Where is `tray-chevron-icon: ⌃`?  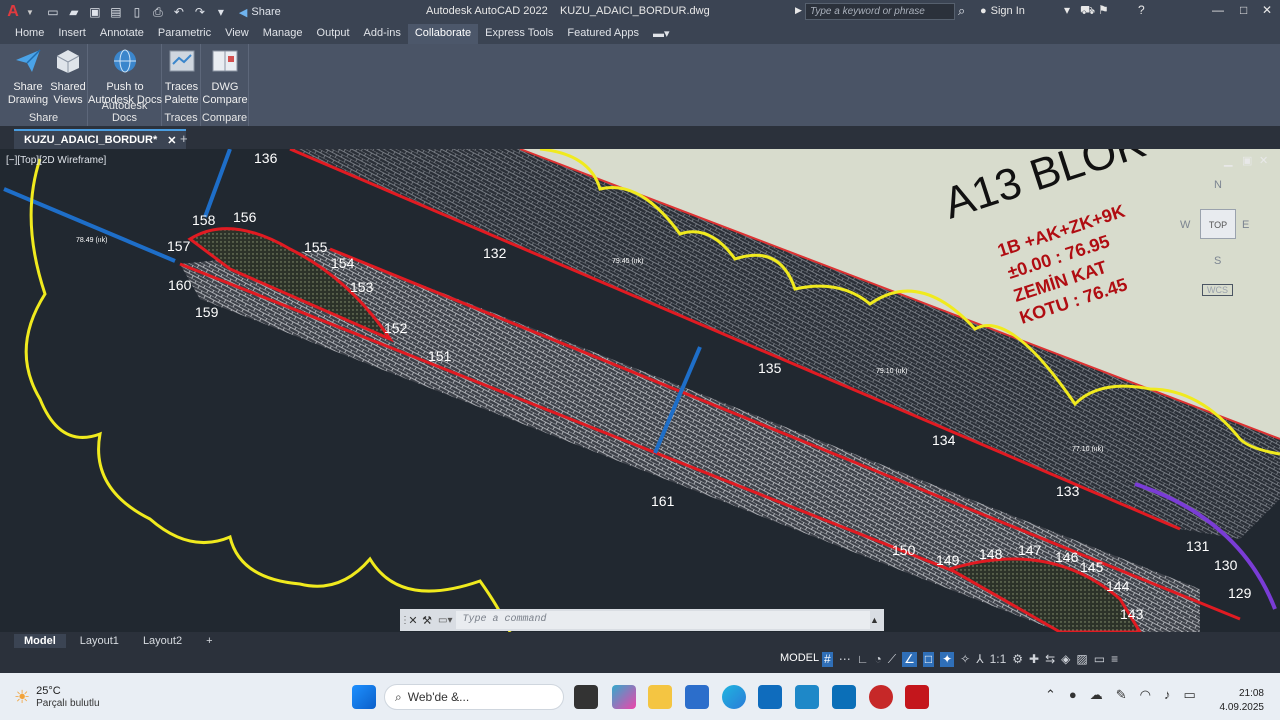 tray-chevron-icon: ⌃ is located at coordinates (1050, 695).